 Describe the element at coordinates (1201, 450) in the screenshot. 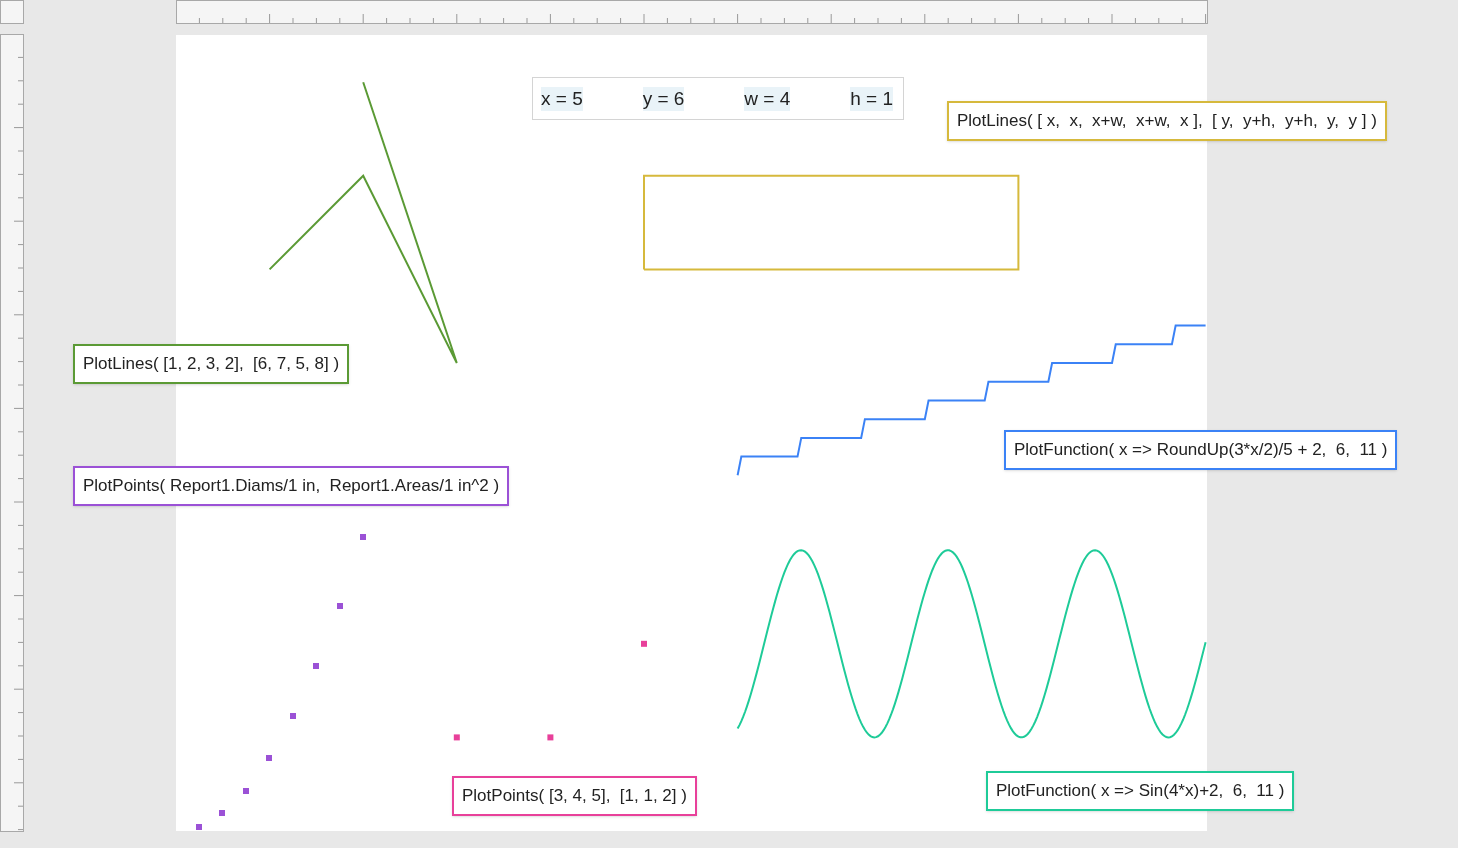

I see `formula-box: PlotFunction( x => RoundUp(3*x/2)/5 + 2, 6, 11 )` at that location.